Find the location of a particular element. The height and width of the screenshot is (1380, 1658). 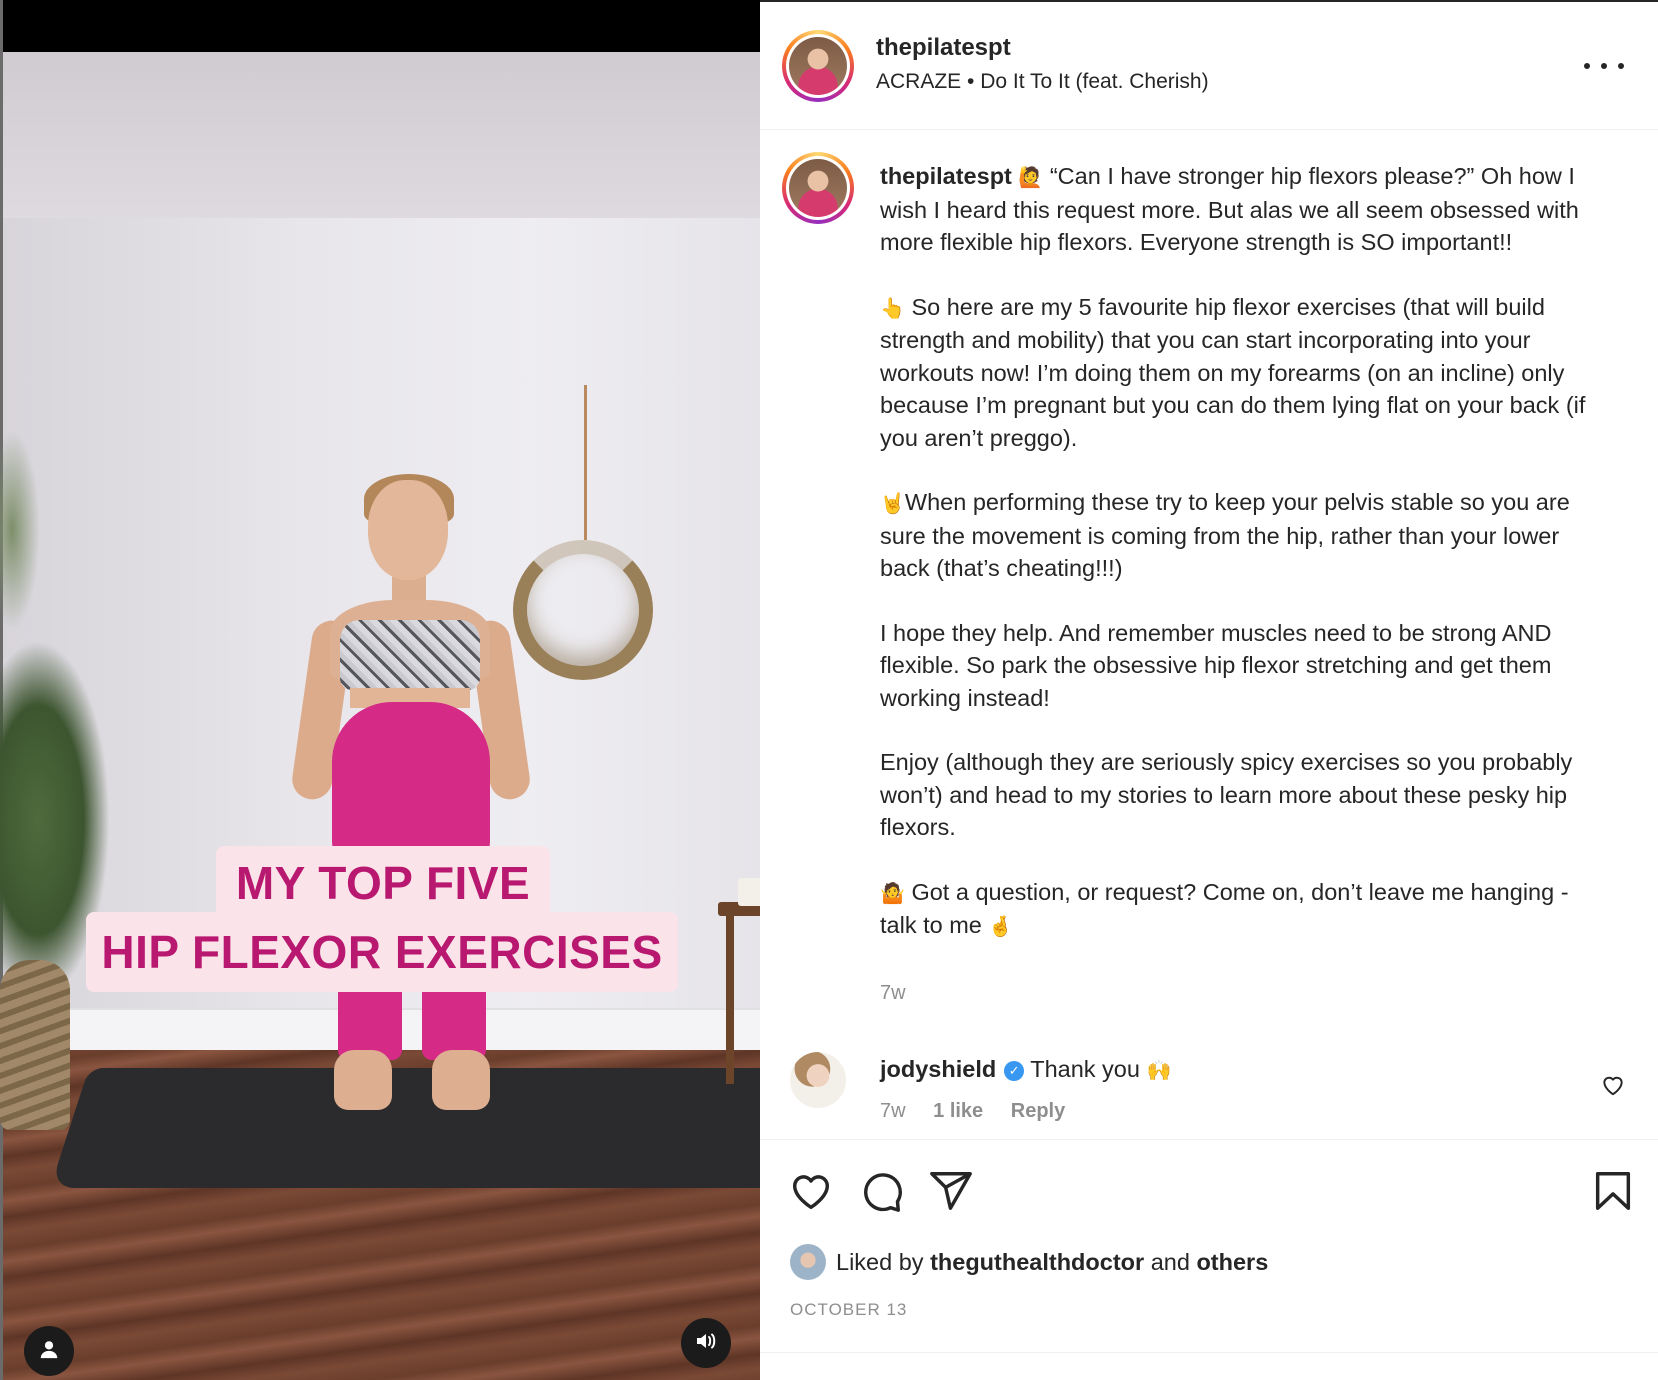

bookmark-icon is located at coordinates (1613, 1195).